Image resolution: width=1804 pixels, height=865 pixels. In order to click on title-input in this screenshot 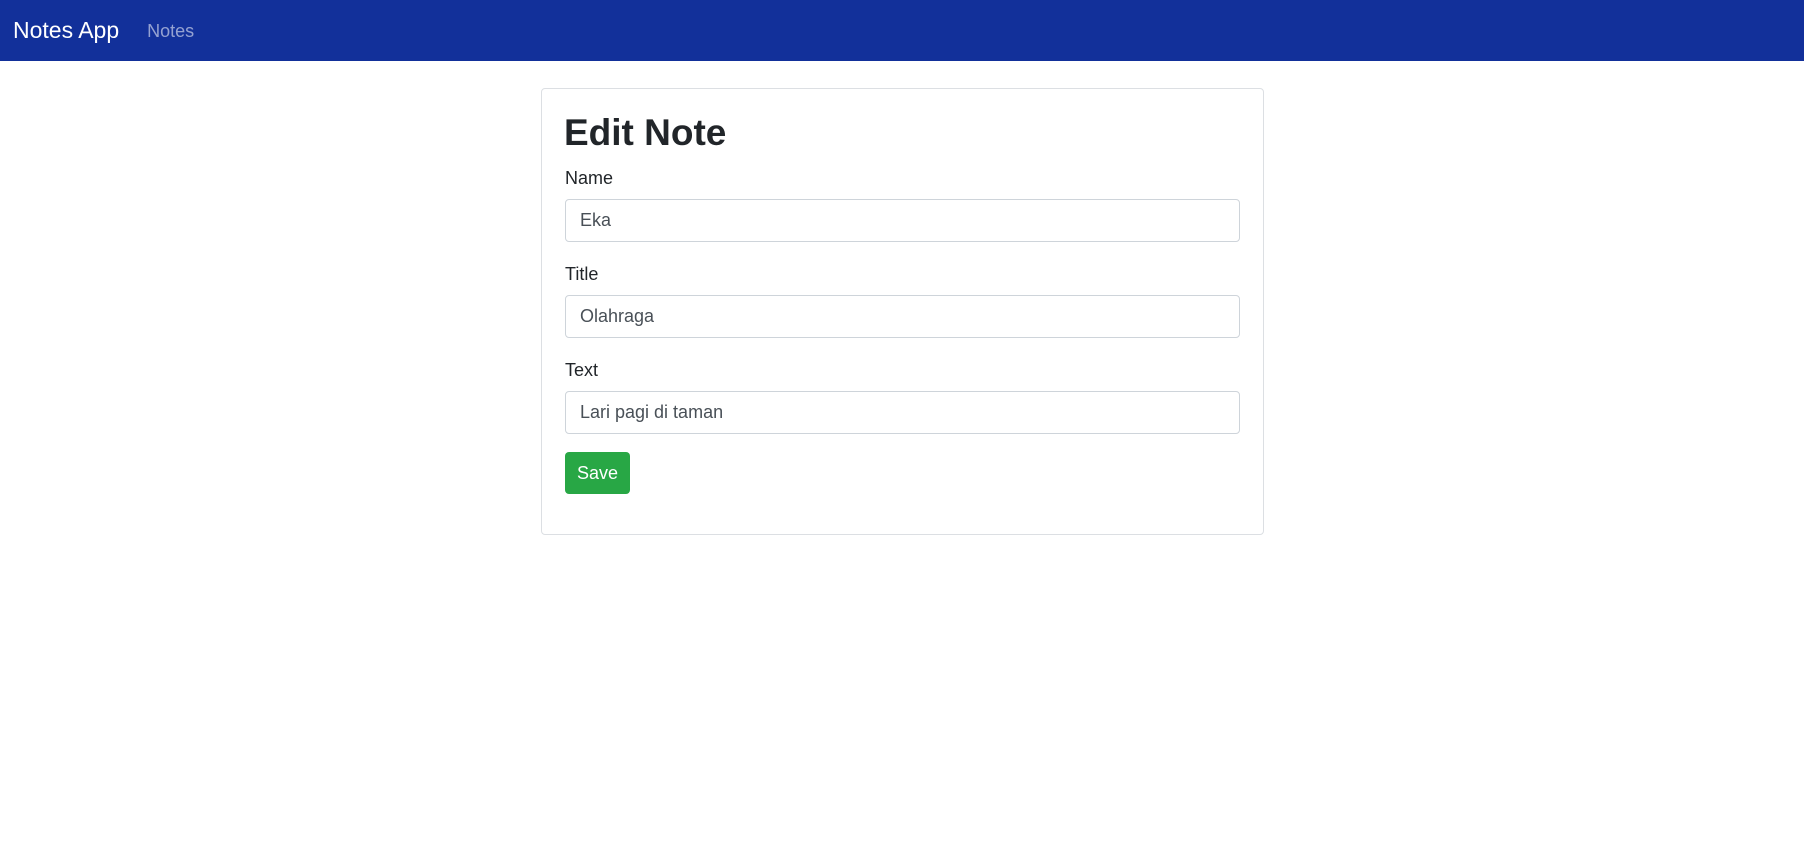, I will do `click(902, 316)`.